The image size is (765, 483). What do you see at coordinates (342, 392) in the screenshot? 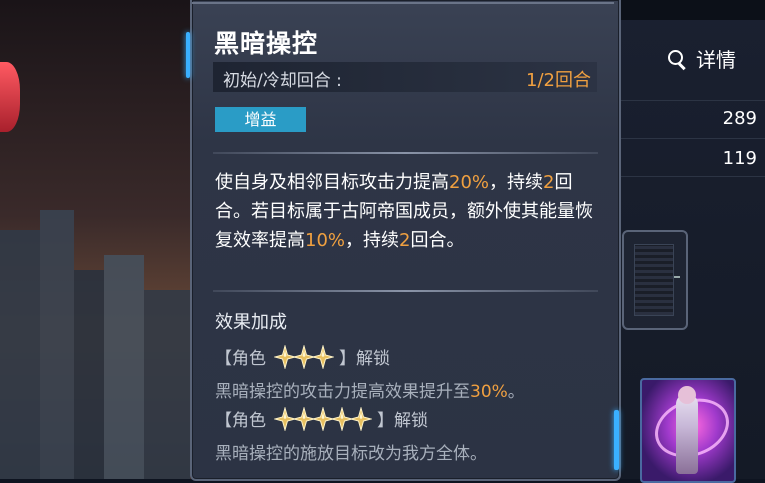
I see `bonus-desc-text: 黑暗操控的攻击力提高效果提升至` at bounding box center [342, 392].